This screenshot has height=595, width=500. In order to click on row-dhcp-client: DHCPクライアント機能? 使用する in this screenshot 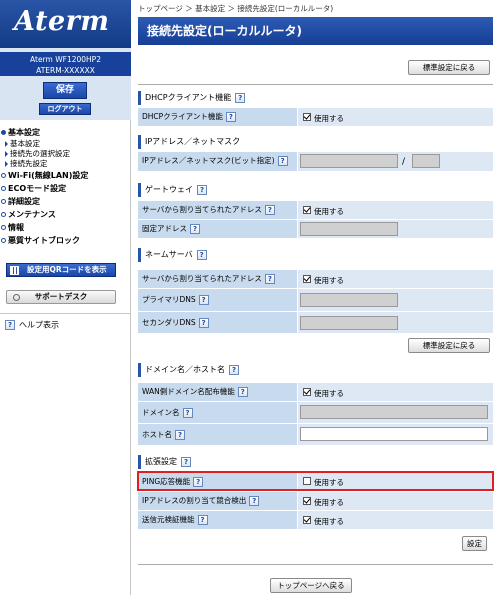, I will do `click(315, 117)`.